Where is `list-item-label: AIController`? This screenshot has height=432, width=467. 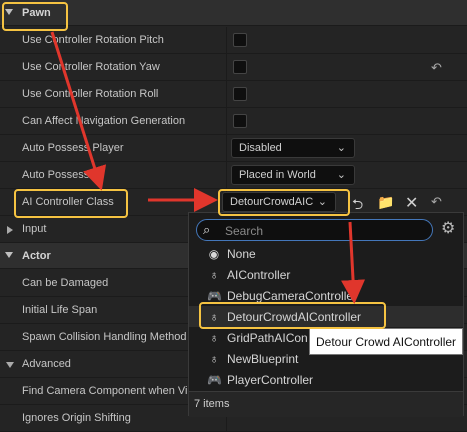
list-item-label: AIController is located at coordinates (259, 275).